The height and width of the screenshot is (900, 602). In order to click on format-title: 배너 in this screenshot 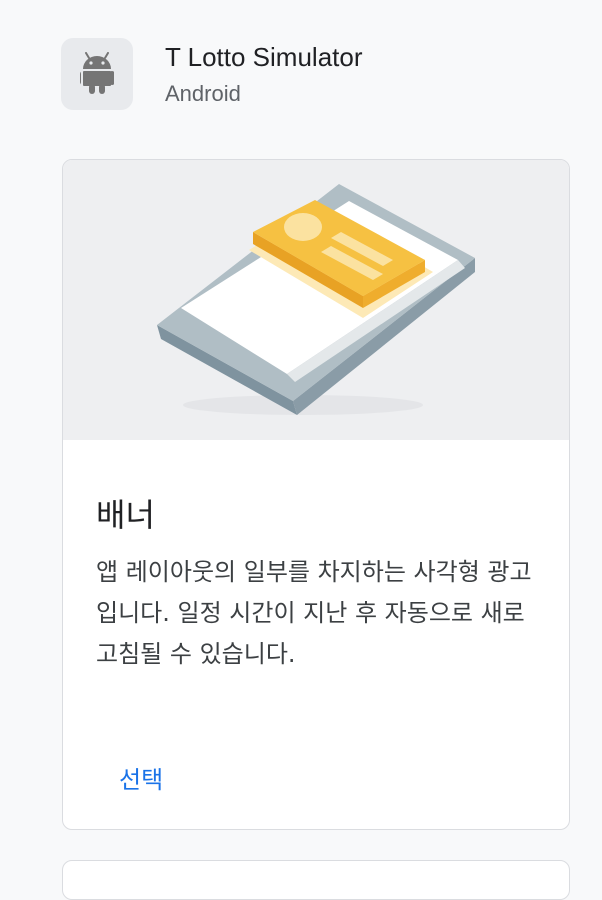, I will do `click(125, 515)`.